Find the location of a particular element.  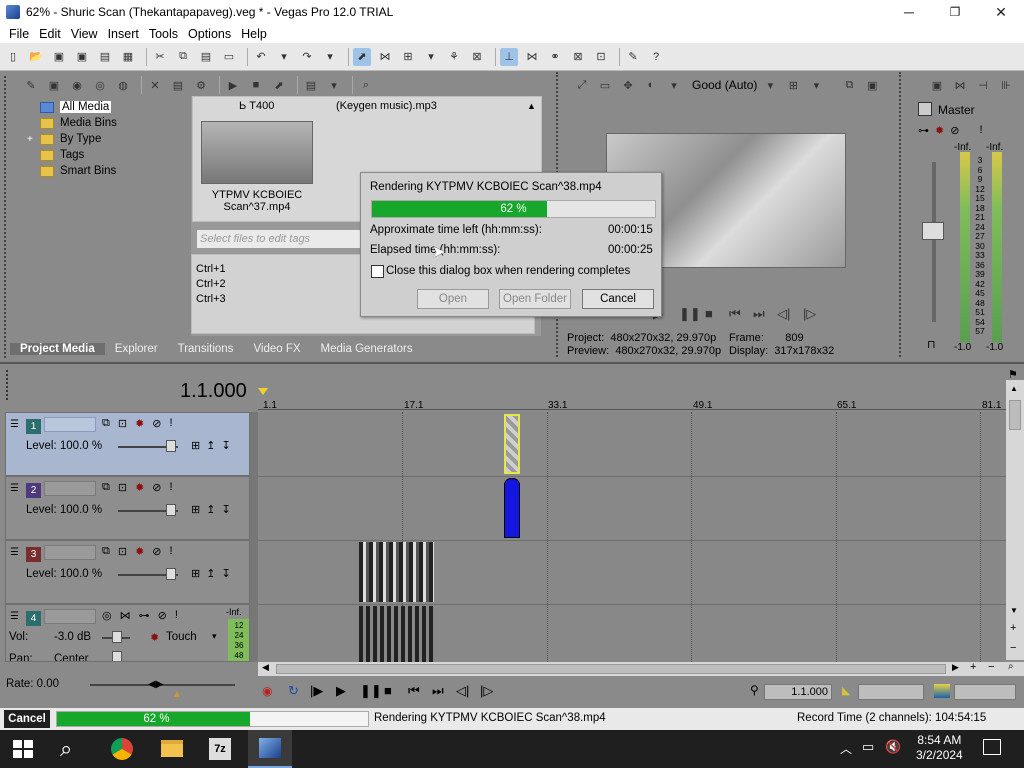

snapshot-icon is located at coordinates (942, 691).